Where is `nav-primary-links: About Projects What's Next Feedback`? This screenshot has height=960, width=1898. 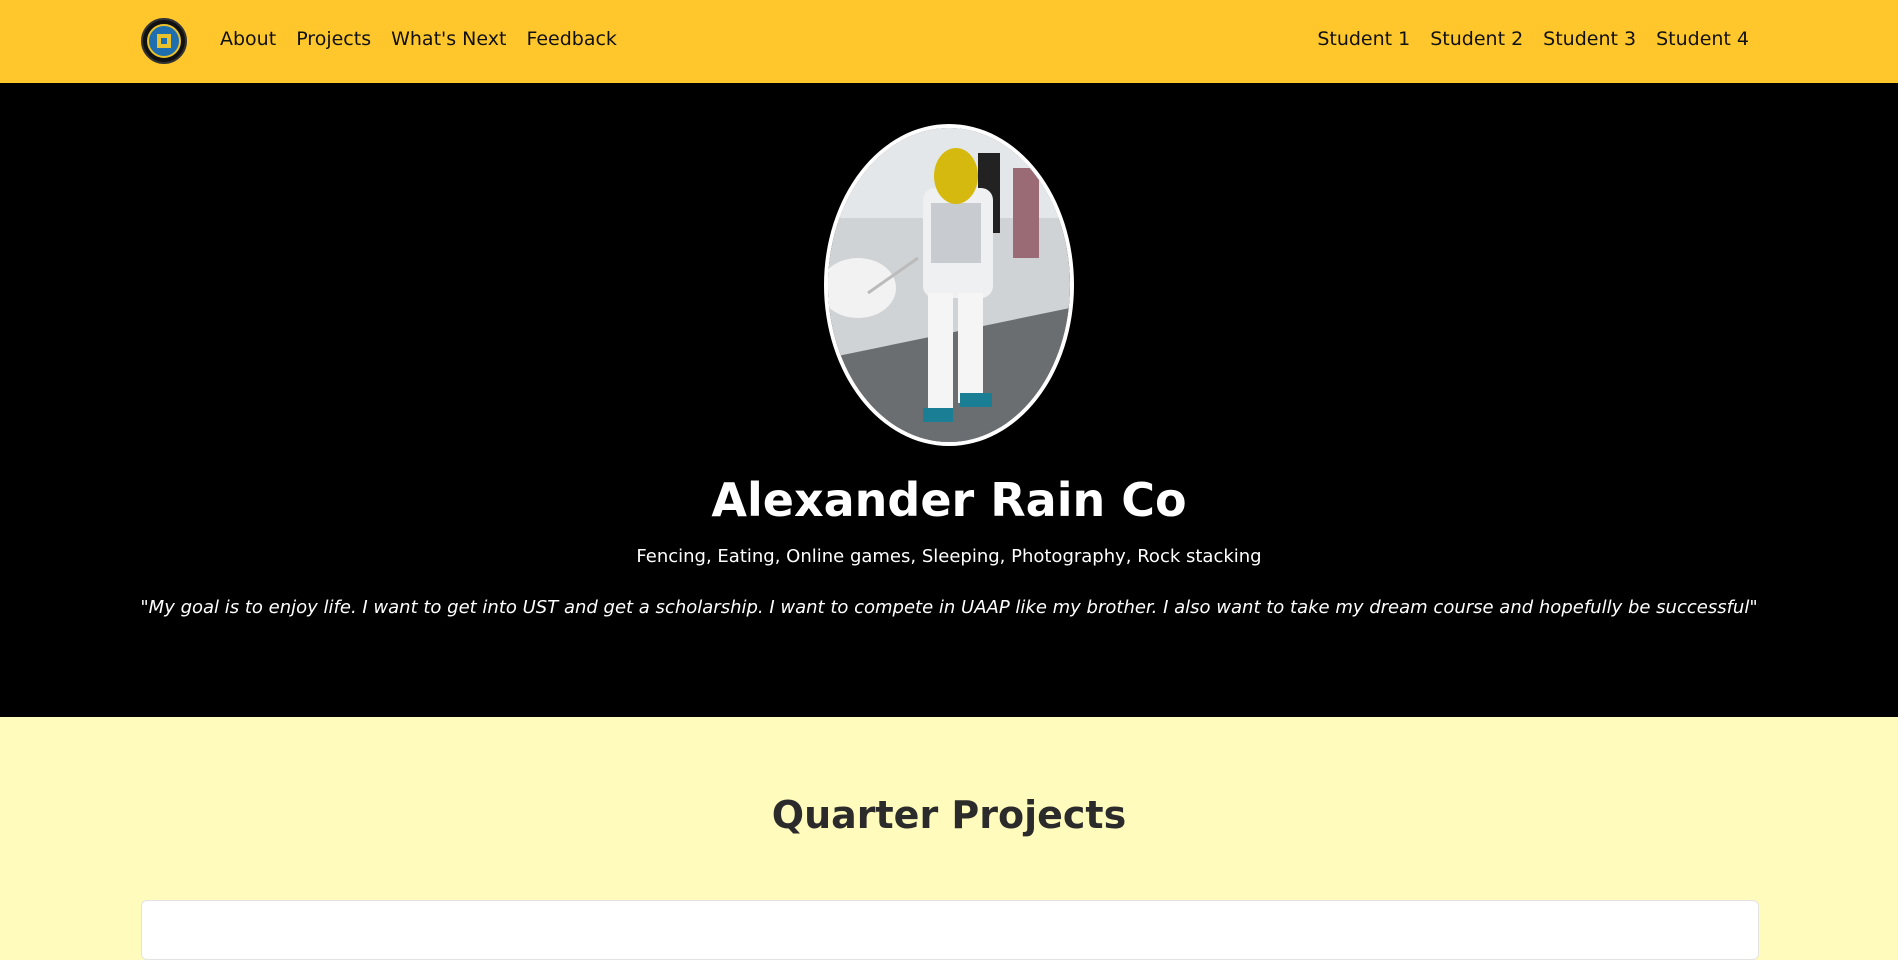
nav-primary-links: About Projects What's Next Feedback is located at coordinates (418, 39).